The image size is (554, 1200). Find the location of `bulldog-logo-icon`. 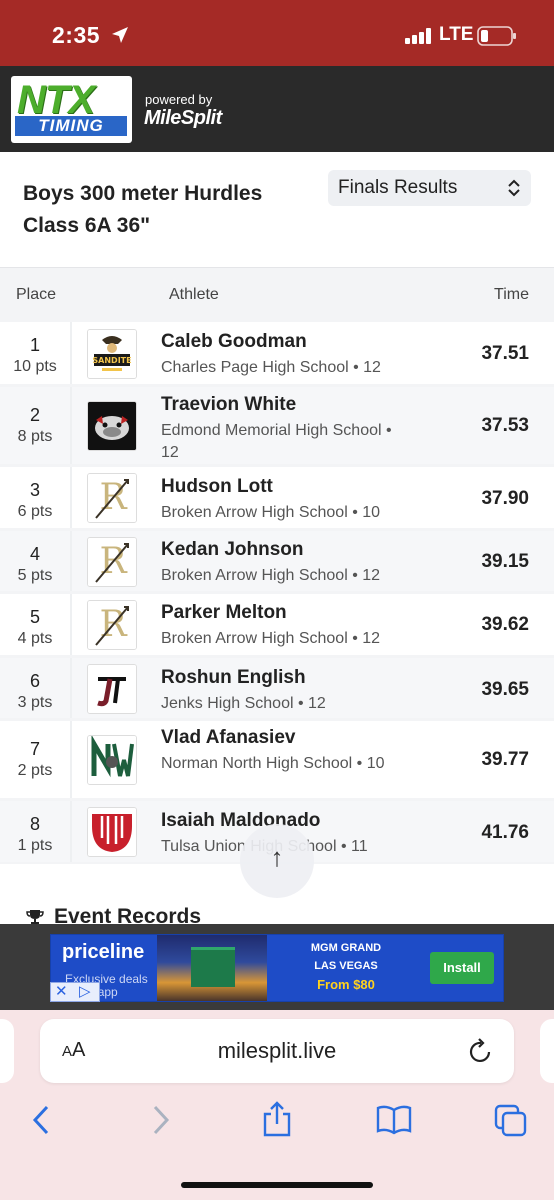

bulldog-logo-icon is located at coordinates (112, 426).